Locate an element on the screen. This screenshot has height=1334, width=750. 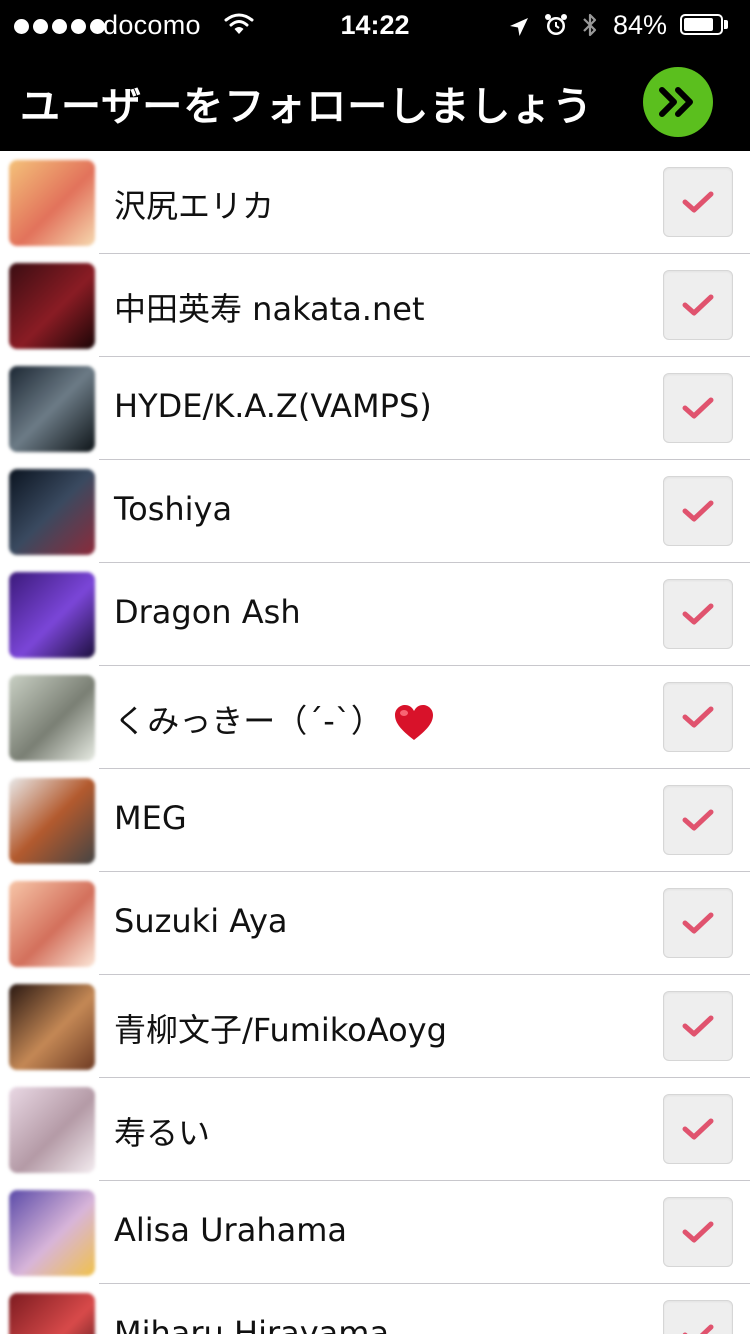
user-name: 中田英寿 nakata.net is located at coordinates (269, 307).